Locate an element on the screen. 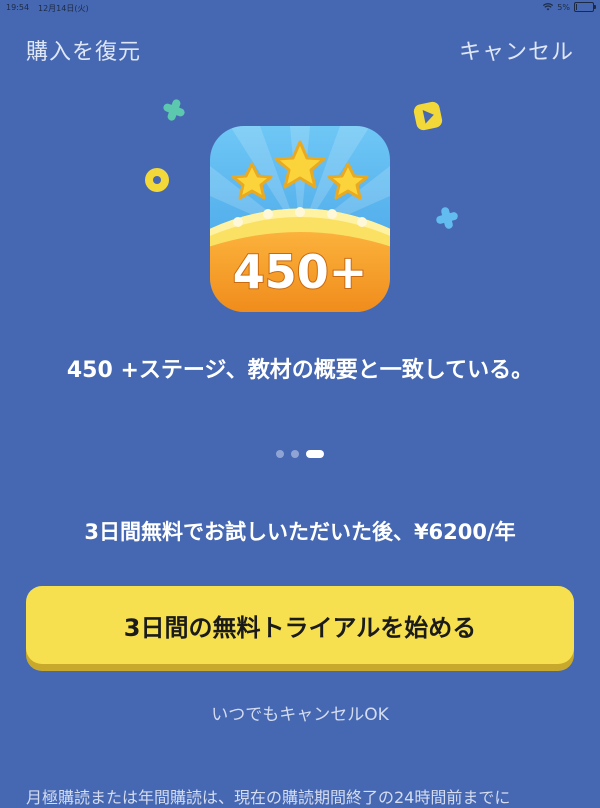  cancel-button: キャンセル is located at coordinates (516, 50).